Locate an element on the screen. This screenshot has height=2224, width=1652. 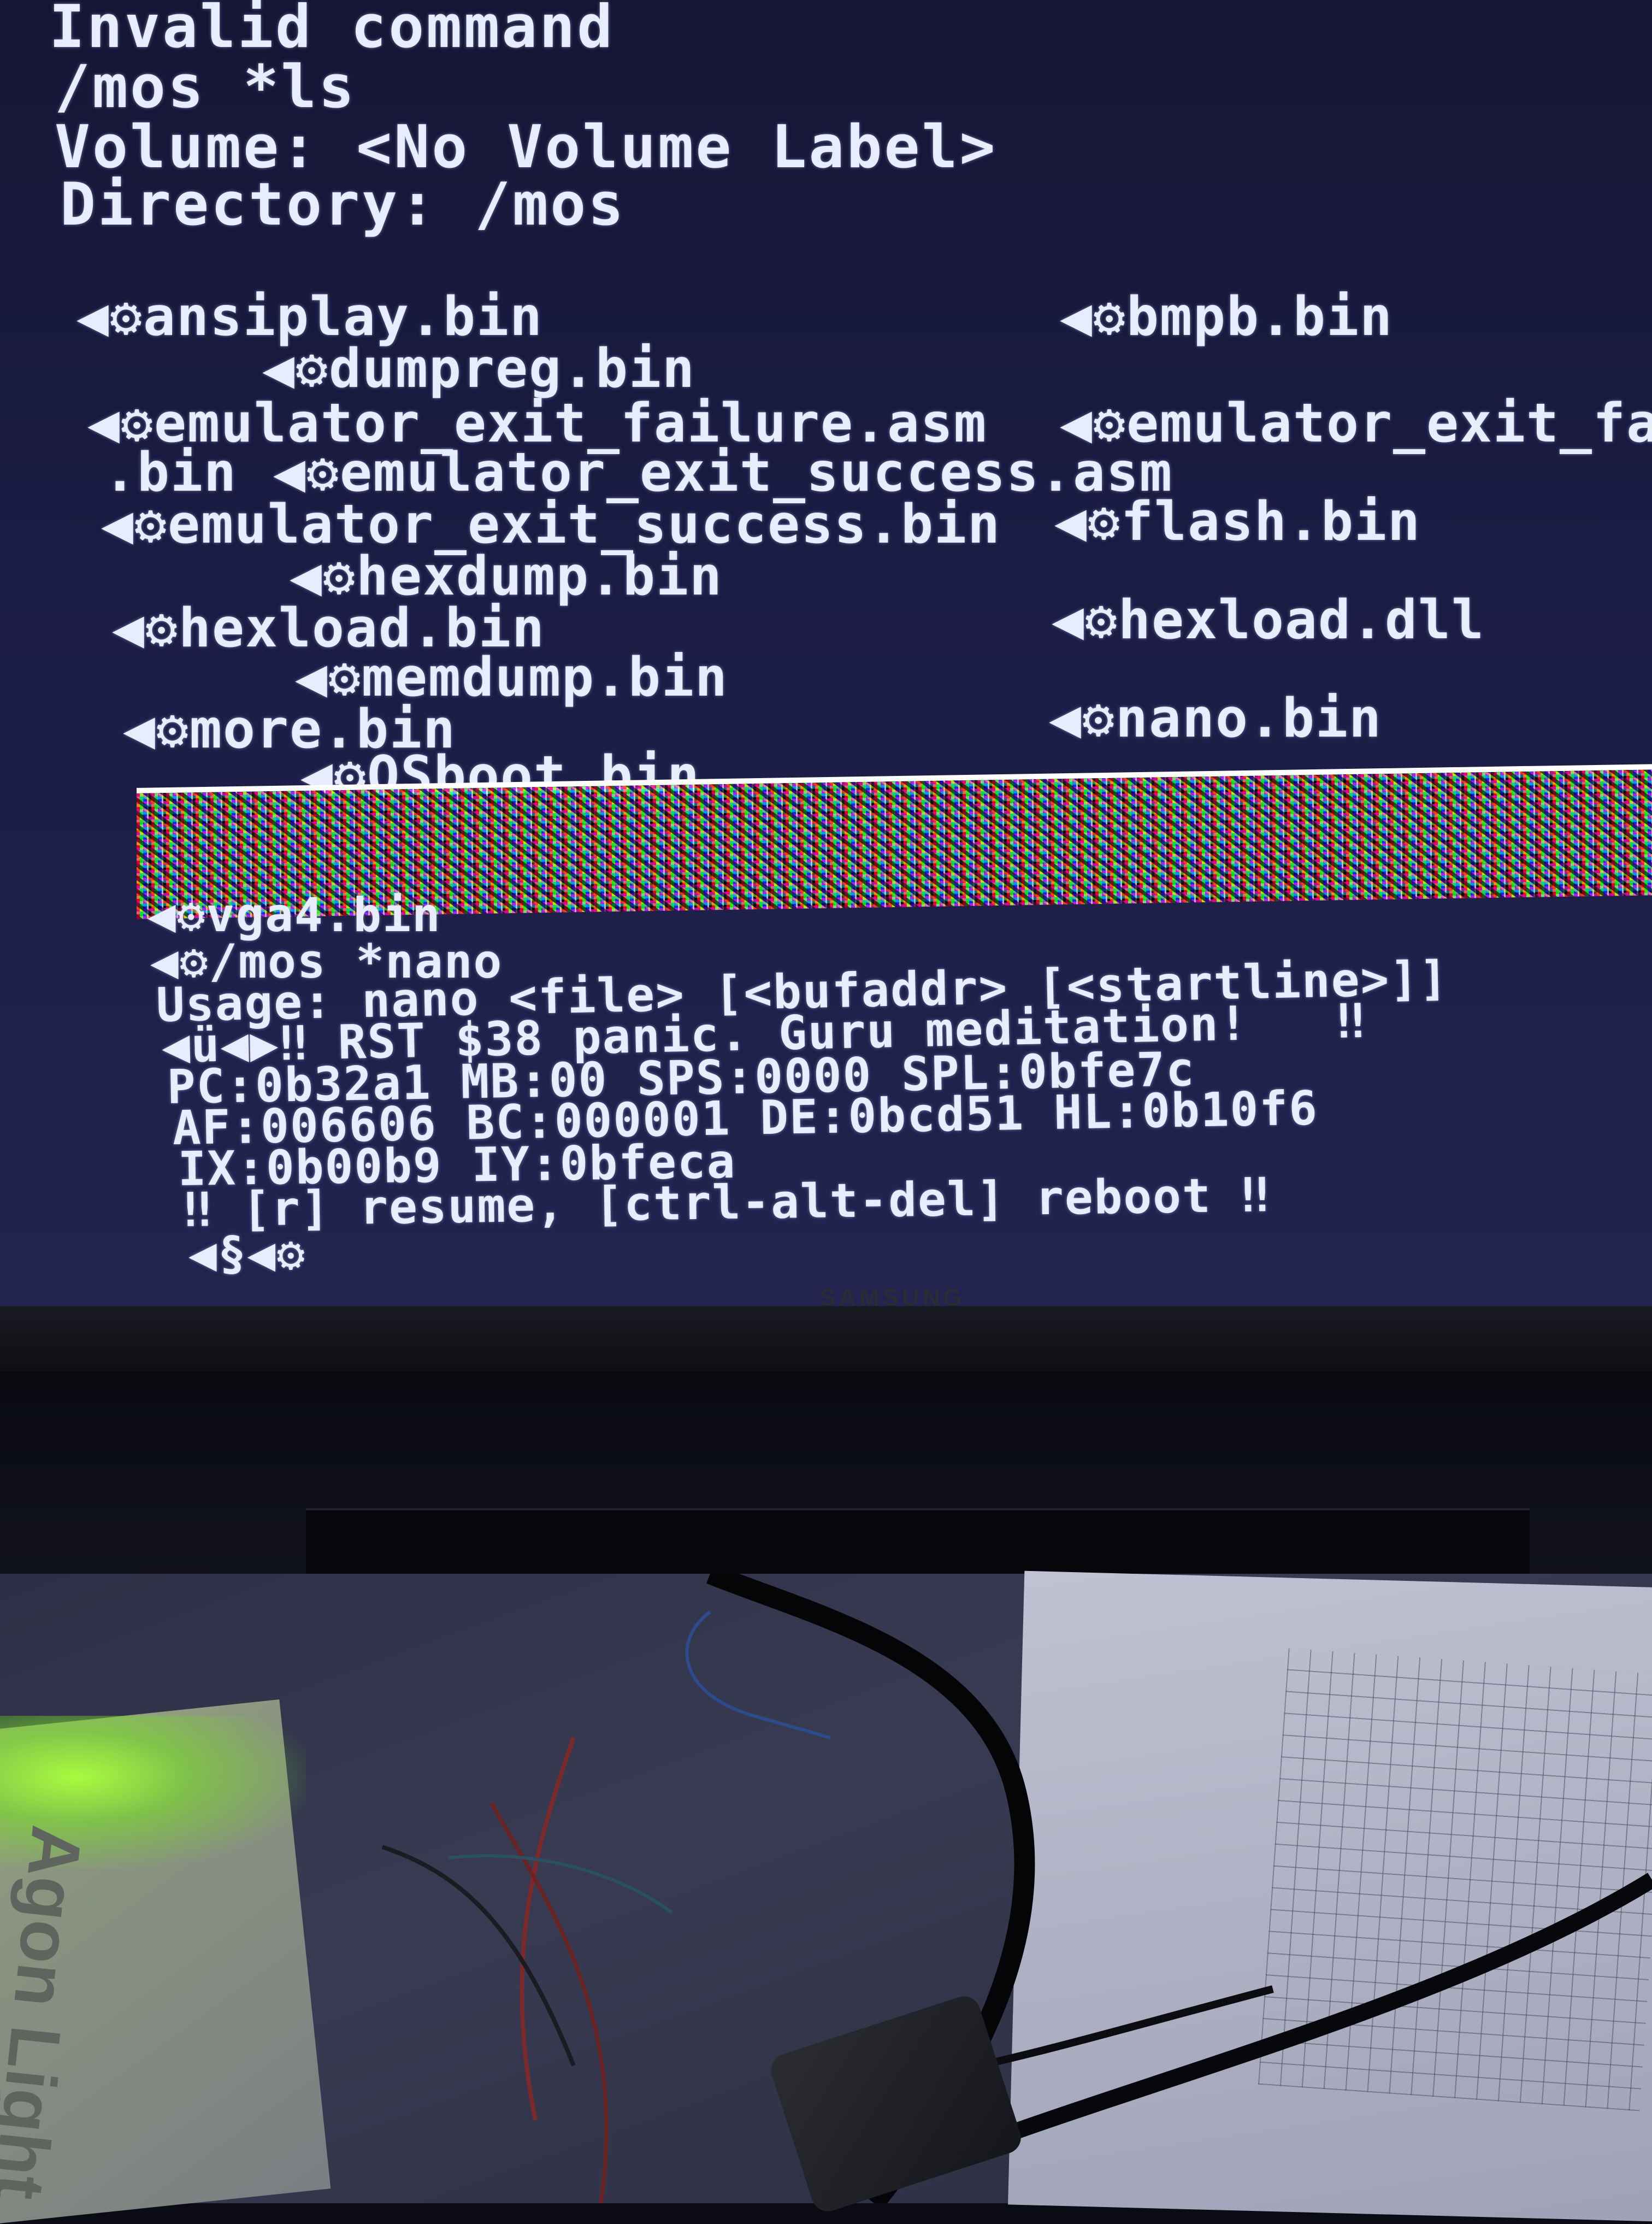
file-memdump: ◀⚙memdump.bin is located at coordinates (512, 677).